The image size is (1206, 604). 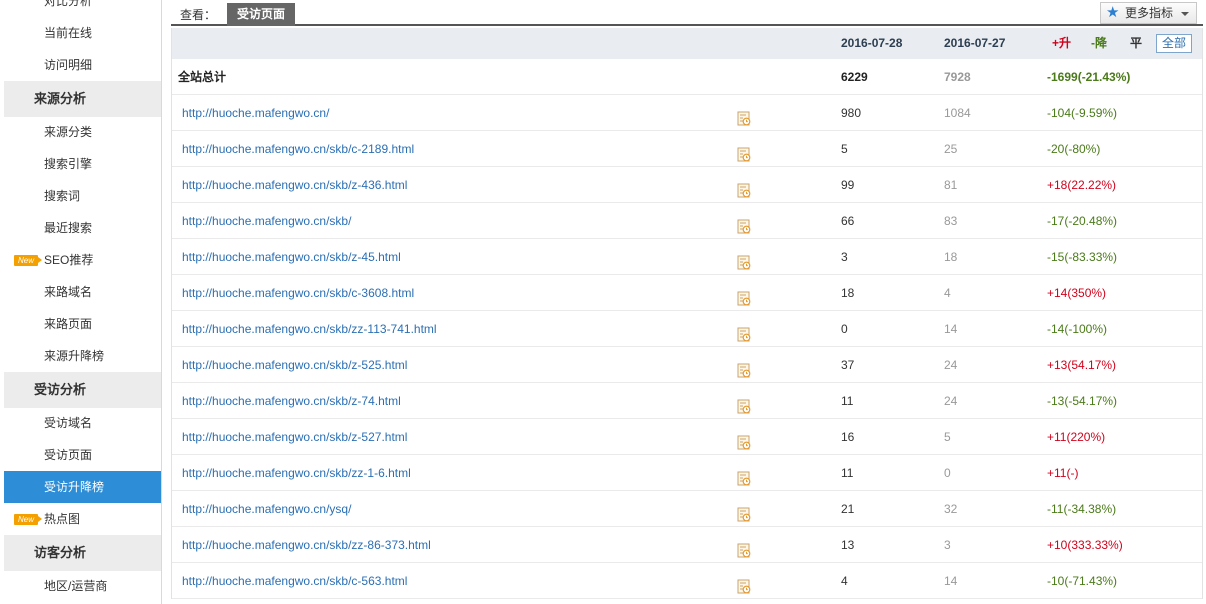 I want to click on sidebar-item: 最近搜索, so click(x=82, y=228).